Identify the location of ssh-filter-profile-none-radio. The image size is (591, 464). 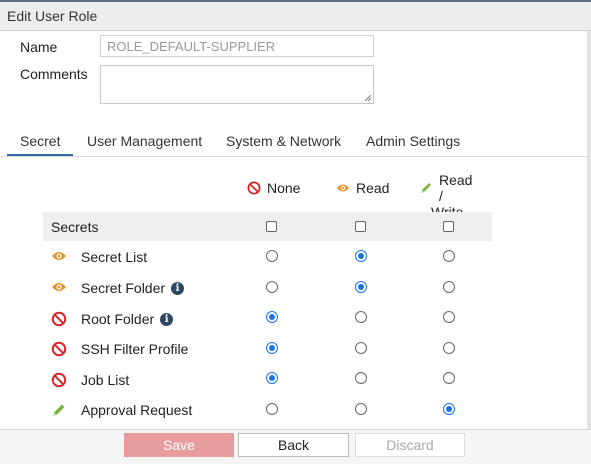
(272, 348).